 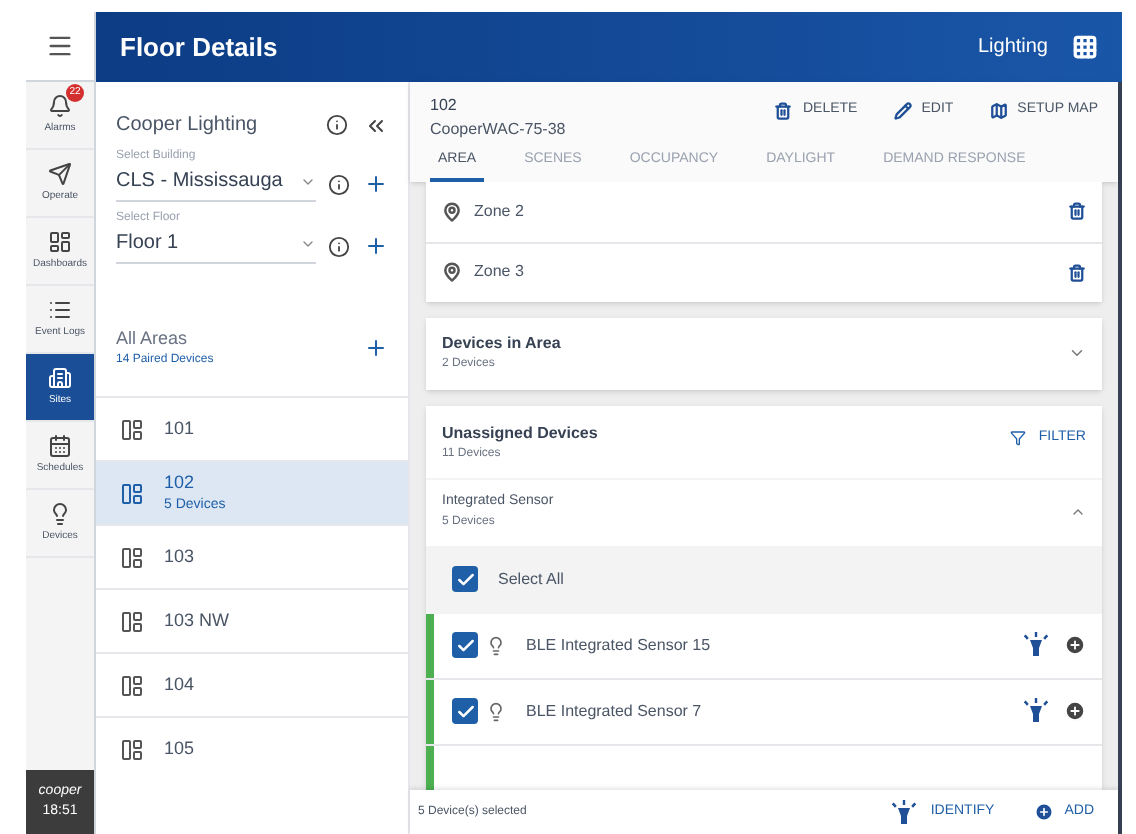 I want to click on area-name: 103, so click(x=179, y=556).